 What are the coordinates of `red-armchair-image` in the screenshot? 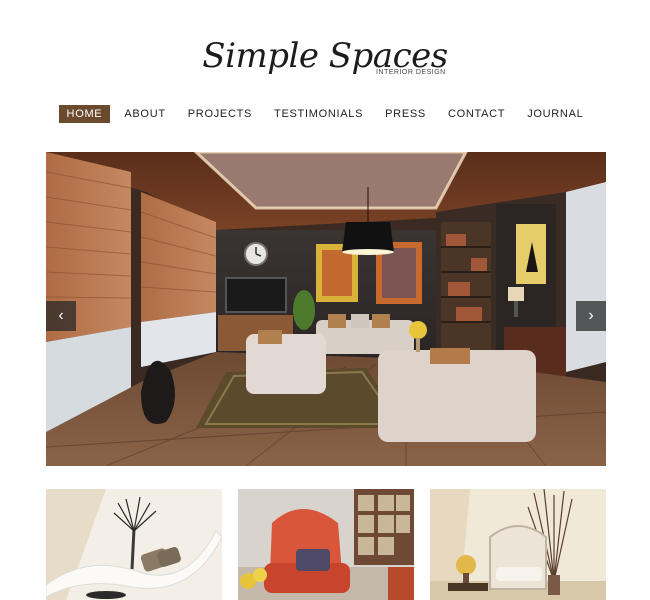 It's located at (326, 544).